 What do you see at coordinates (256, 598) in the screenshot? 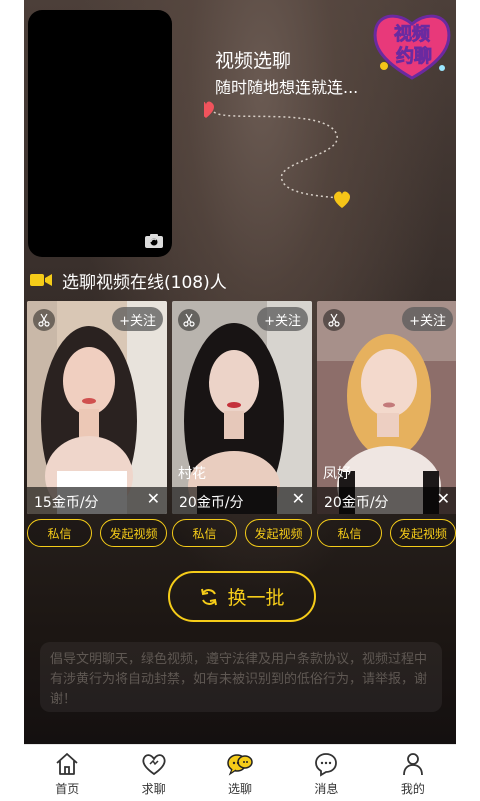
I see `refresh-batch-label: 换一批` at bounding box center [256, 598].